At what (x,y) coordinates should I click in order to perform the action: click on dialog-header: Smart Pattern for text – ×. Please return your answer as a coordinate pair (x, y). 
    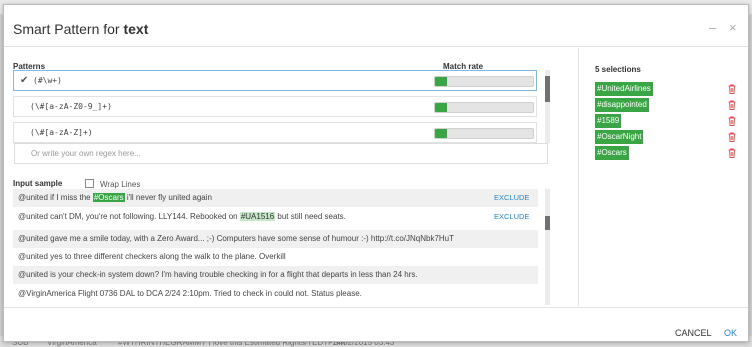
    Looking at the image, I should click on (376, 26).